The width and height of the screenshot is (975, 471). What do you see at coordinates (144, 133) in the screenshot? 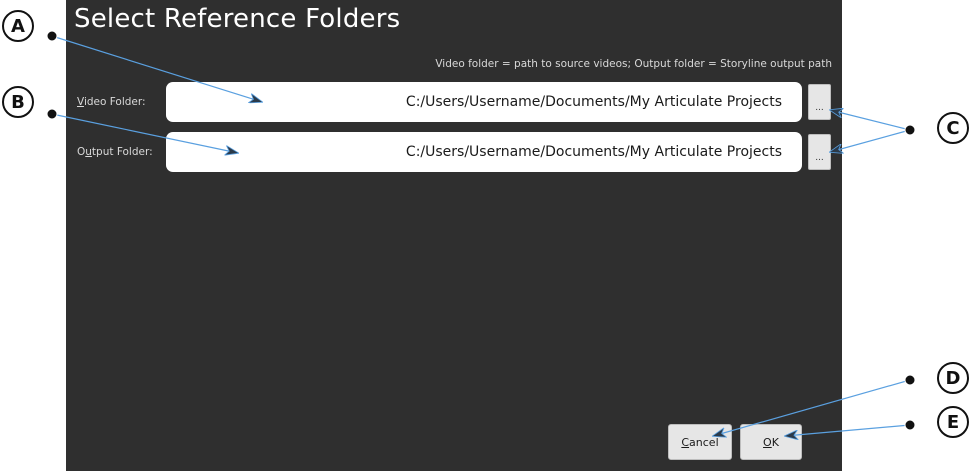
I see `callout-line-b` at bounding box center [144, 133].